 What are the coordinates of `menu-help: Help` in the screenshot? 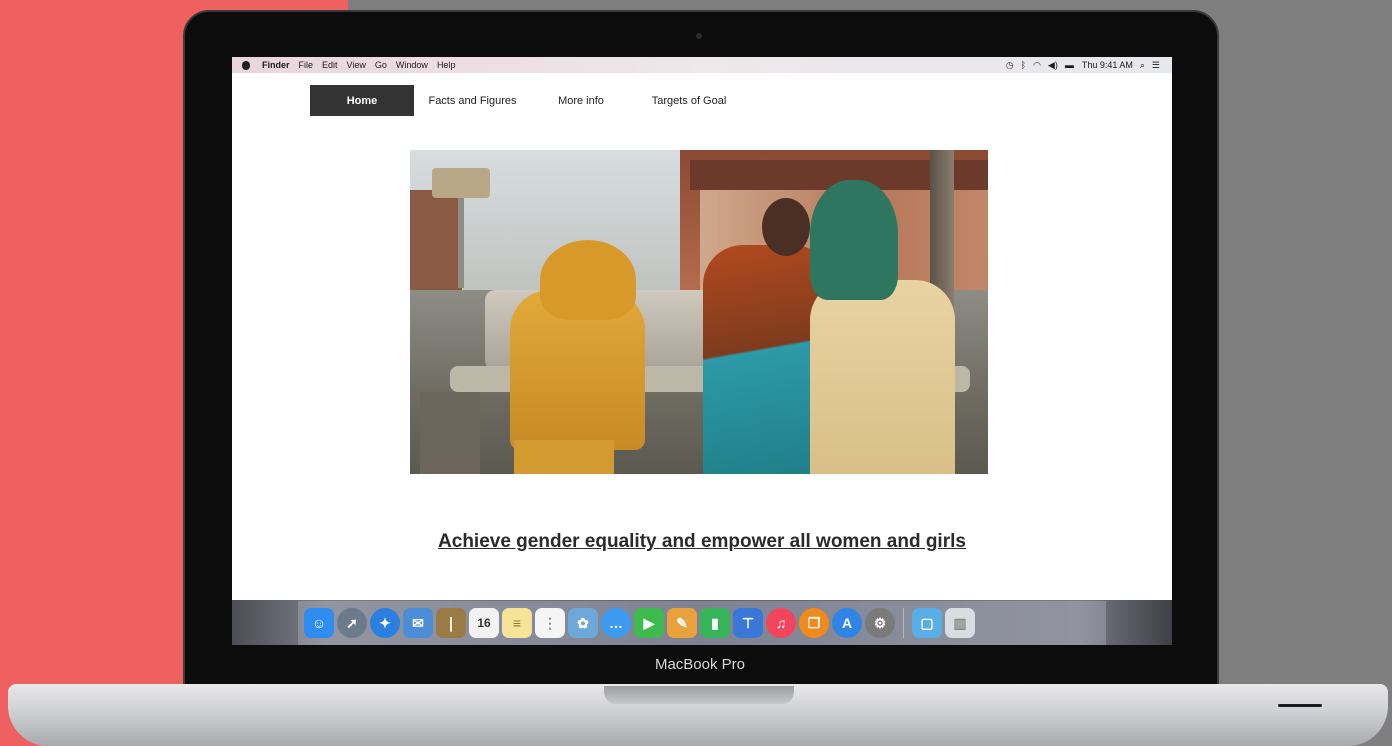 It's located at (446, 65).